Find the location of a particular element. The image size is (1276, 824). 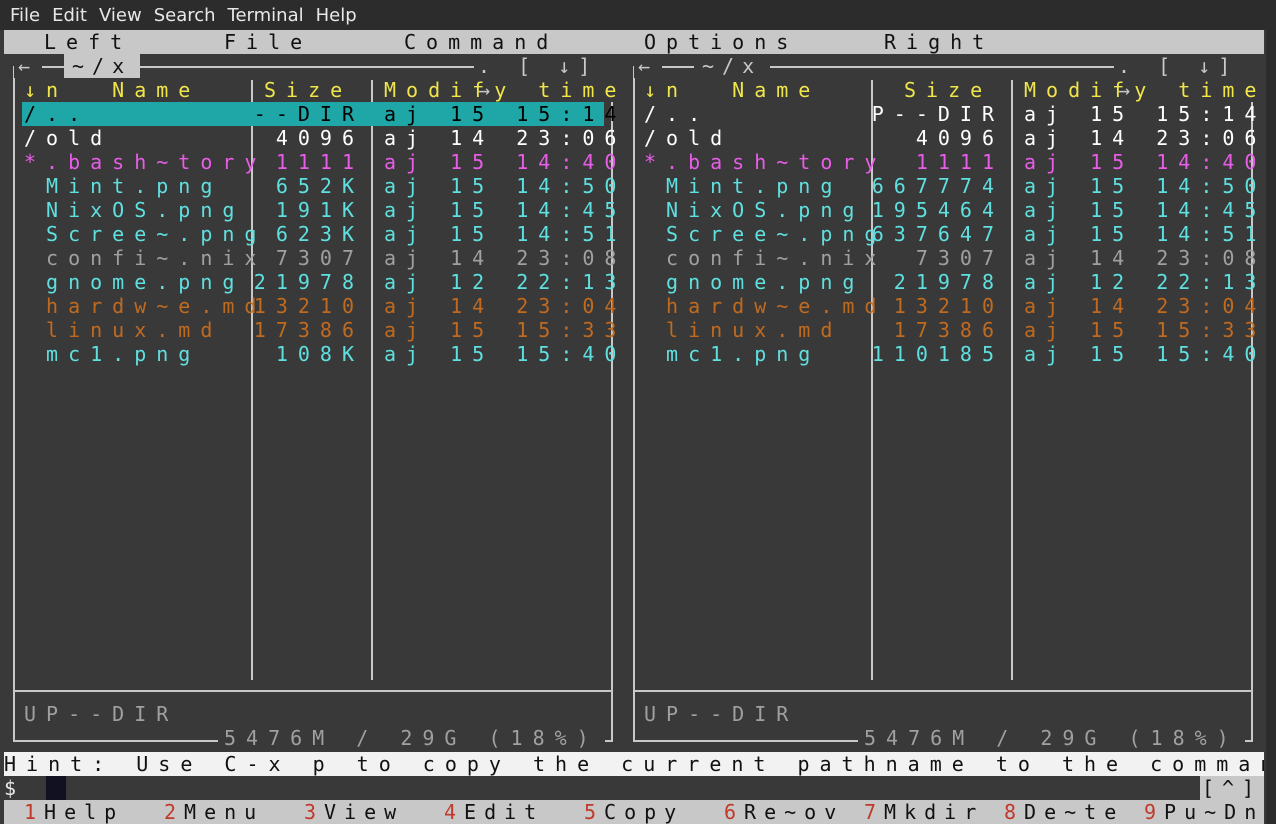

file-mtime: aj 12 22:13 is located at coordinates (505, 282).